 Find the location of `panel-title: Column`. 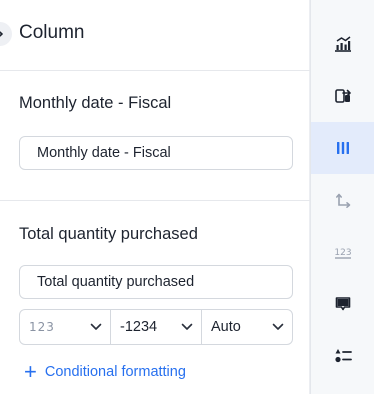

panel-title: Column is located at coordinates (52, 32).